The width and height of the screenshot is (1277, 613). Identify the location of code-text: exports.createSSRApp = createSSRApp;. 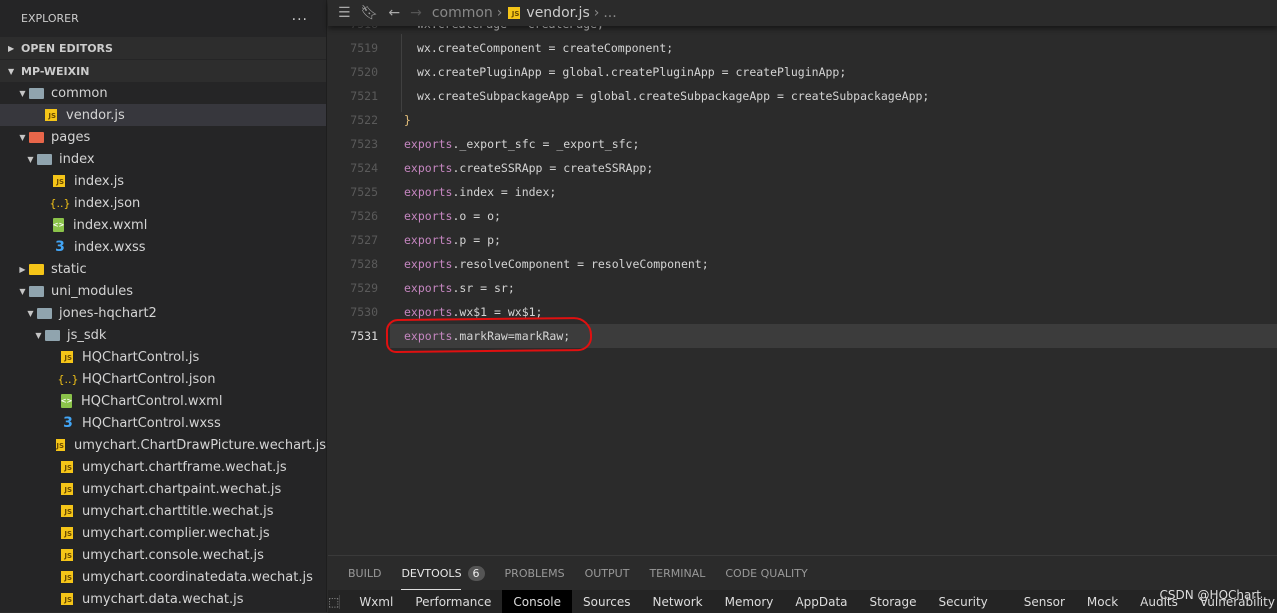
(528, 168).